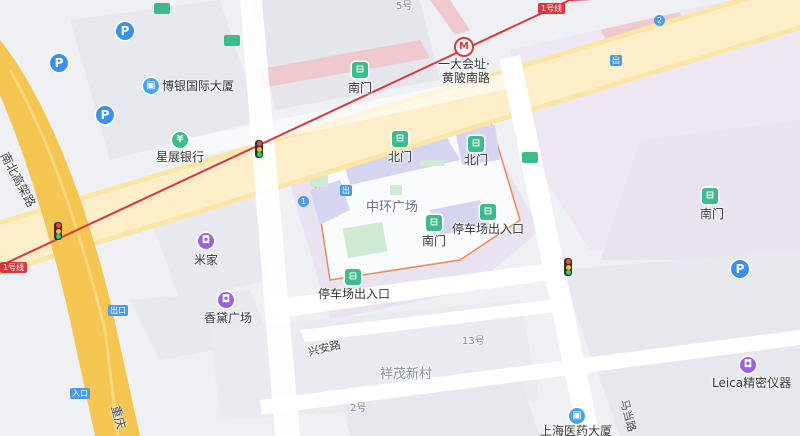  Describe the element at coordinates (198, 86) in the screenshot. I see `poi-boyin: 博银国际大厦` at that location.